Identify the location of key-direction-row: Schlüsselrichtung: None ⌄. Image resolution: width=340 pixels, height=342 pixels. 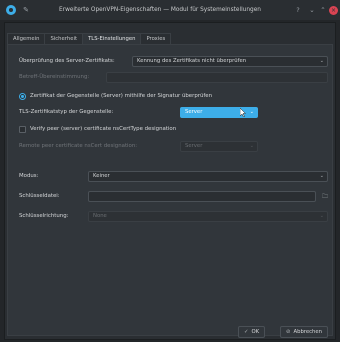
(171, 216).